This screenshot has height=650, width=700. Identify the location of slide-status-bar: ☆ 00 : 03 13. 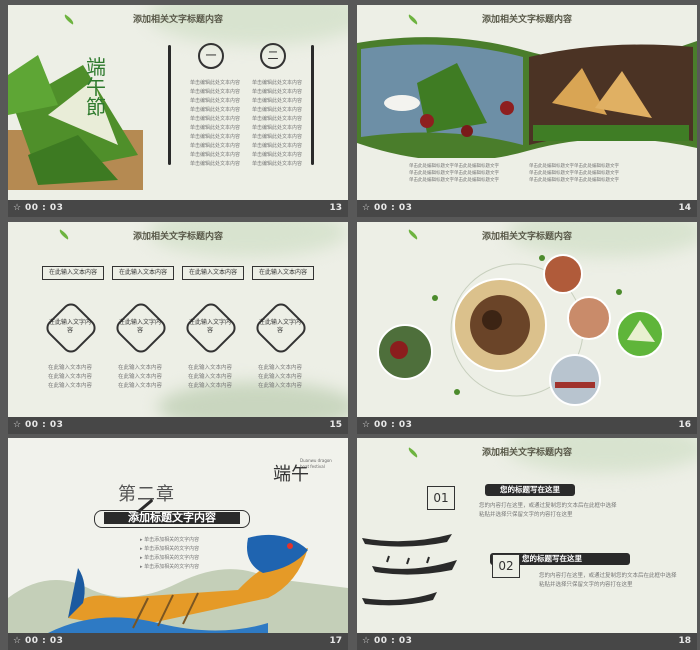
(178, 208).